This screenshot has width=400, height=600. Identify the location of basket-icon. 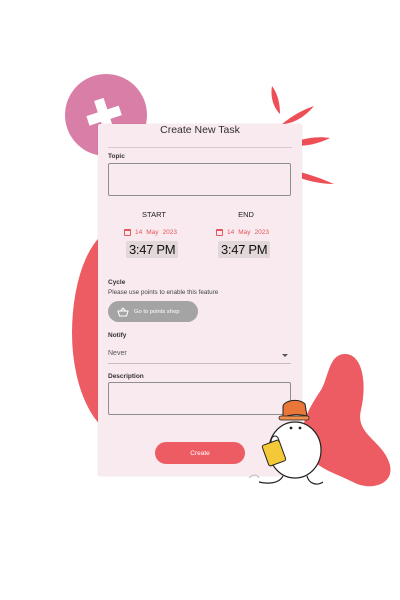
(123, 311).